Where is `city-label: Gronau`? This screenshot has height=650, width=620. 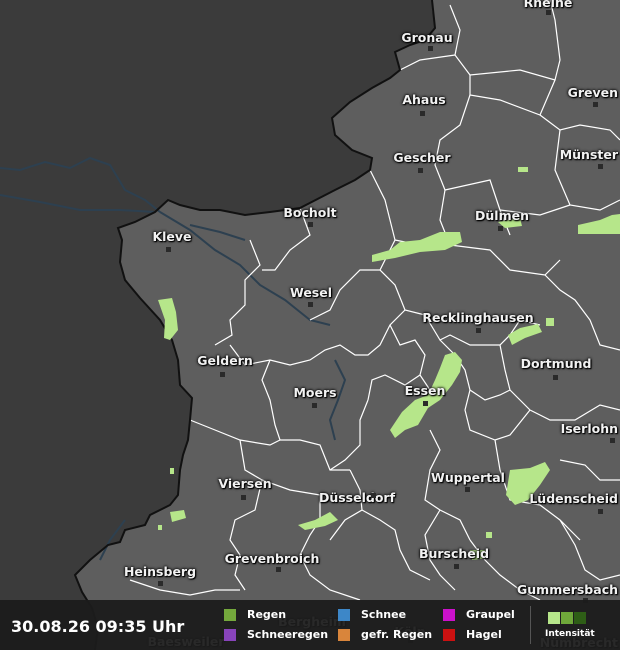
city-label: Gronau is located at coordinates (427, 37).